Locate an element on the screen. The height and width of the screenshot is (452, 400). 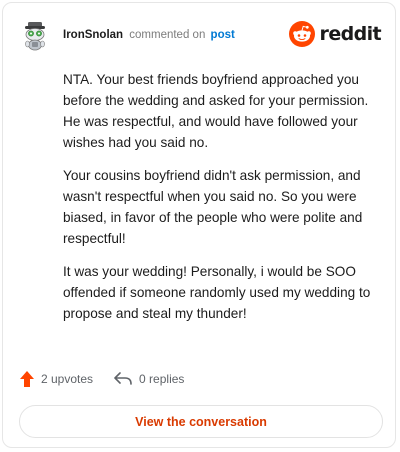
snoo-avatar is located at coordinates (35, 35).